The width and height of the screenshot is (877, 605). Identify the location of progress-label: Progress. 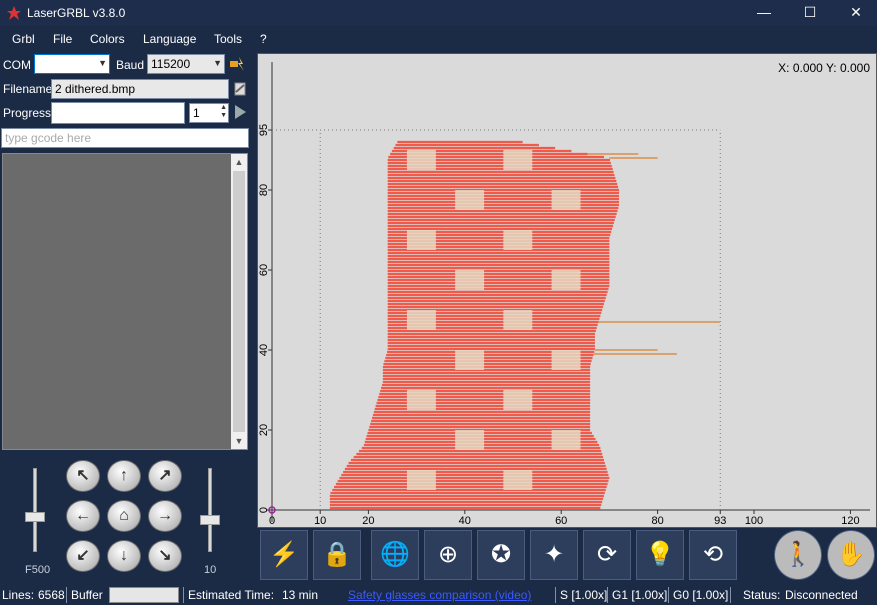
(27, 113).